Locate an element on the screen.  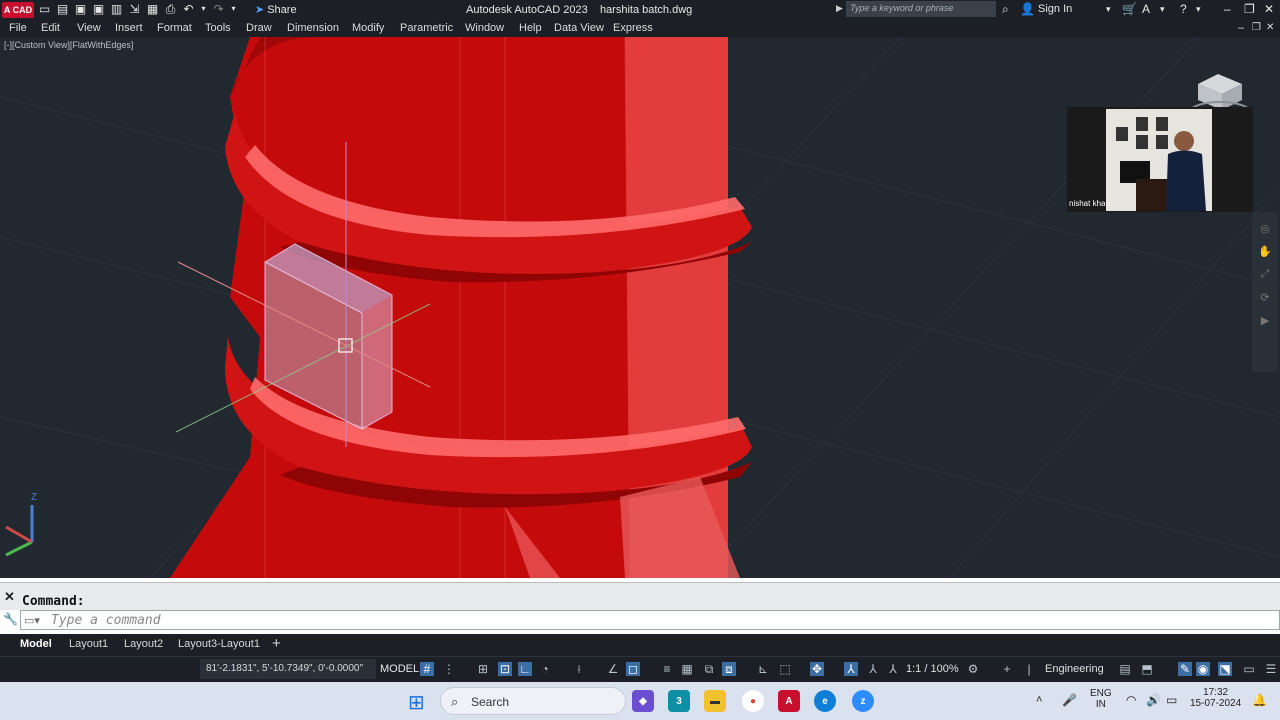
wifi-icon: ◠ is located at coordinates (1131, 700).